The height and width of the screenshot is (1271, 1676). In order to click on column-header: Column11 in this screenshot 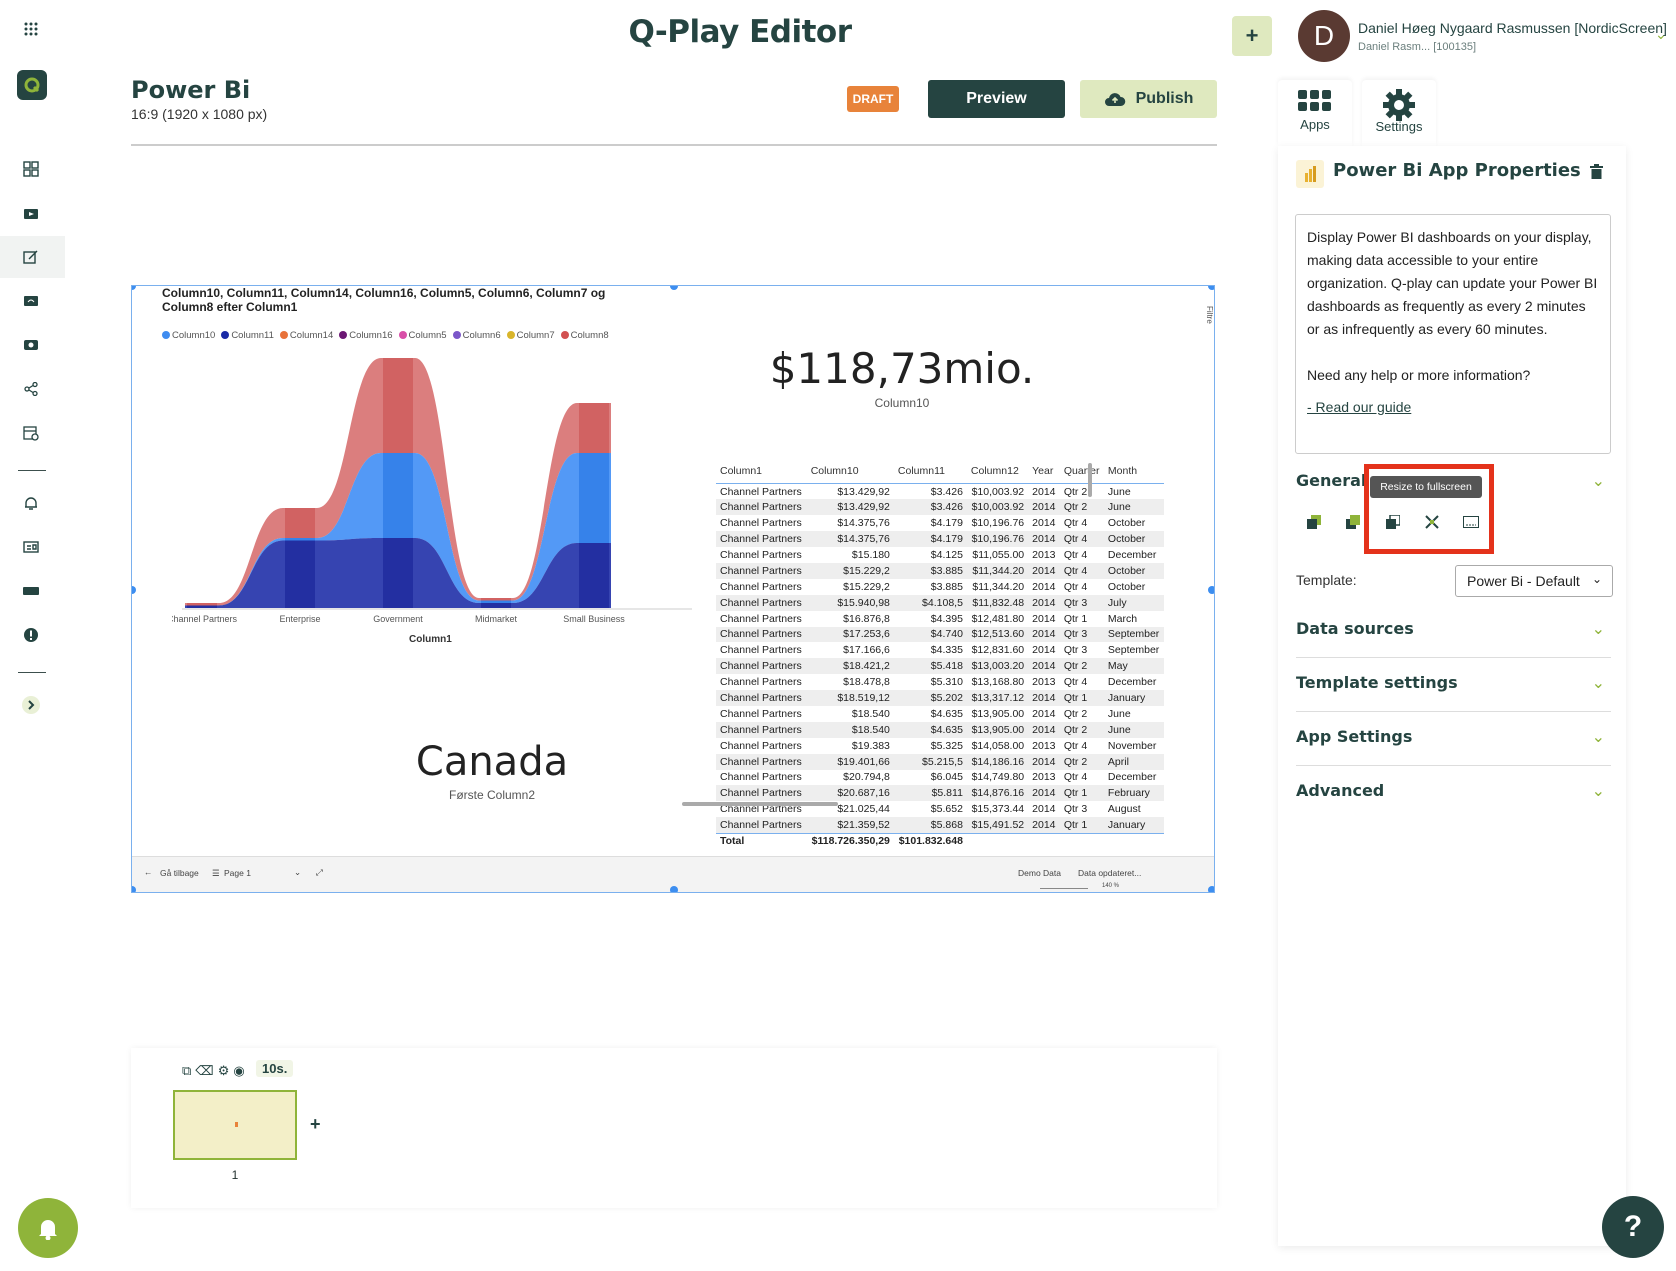, I will do `click(930, 473)`.